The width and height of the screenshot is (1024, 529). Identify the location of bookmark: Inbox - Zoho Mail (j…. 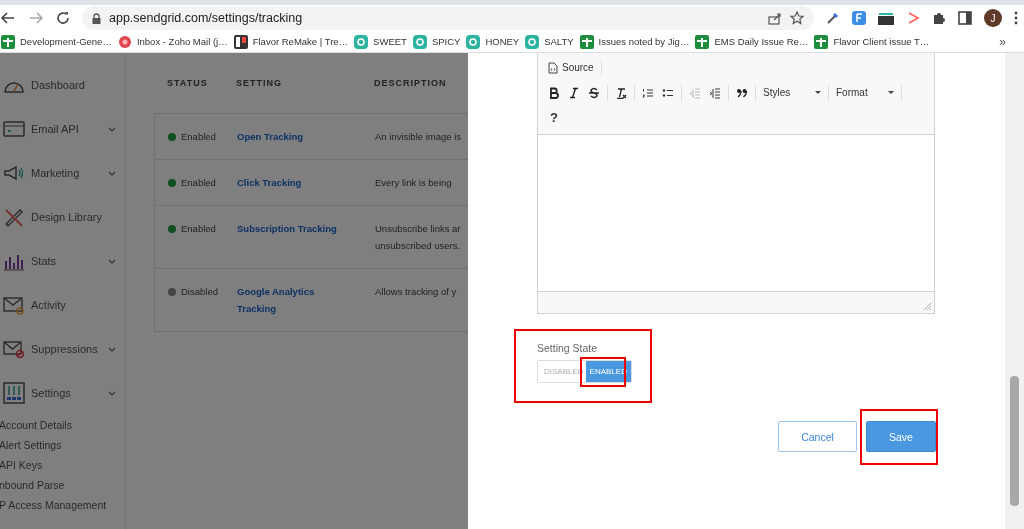
(175, 41).